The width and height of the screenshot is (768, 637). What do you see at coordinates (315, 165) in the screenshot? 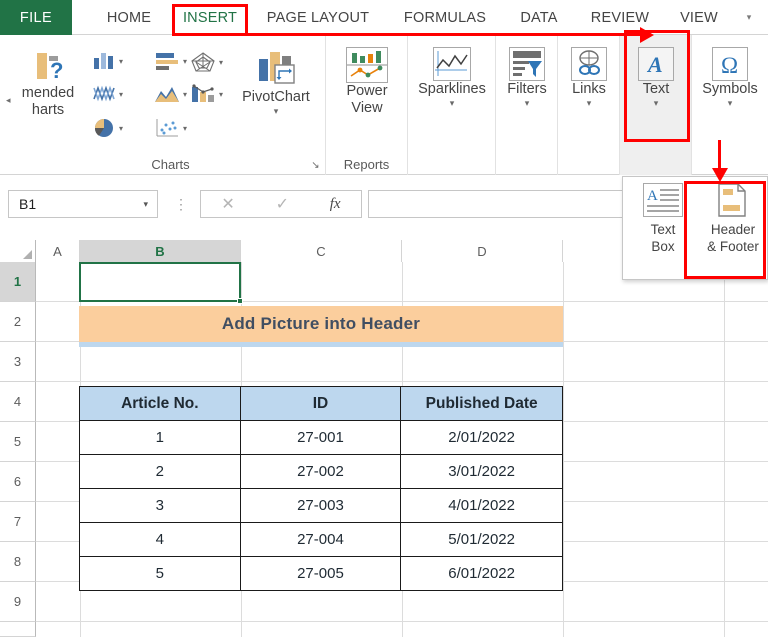
I see `charts-dialog-launcher-icon: ↘` at bounding box center [315, 165].